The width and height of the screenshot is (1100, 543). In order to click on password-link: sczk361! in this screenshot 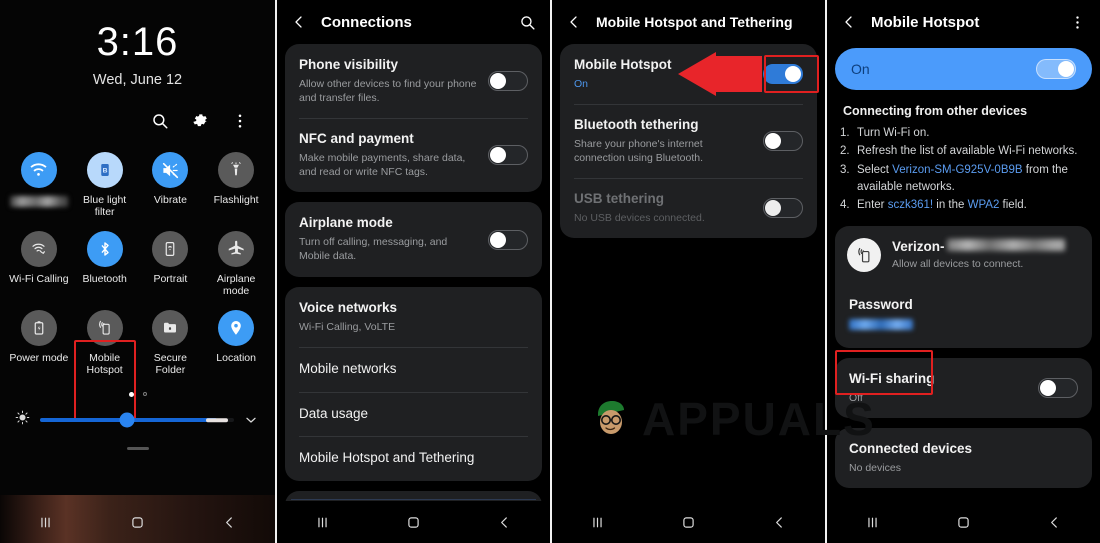, I will do `click(910, 205)`.